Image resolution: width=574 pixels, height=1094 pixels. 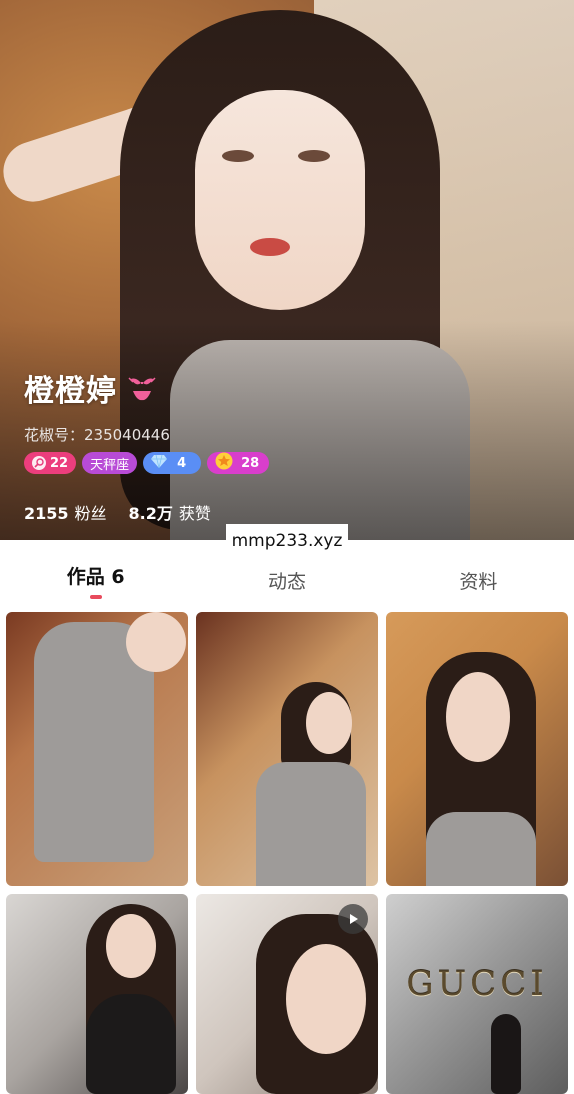 I want to click on diamond-icon, so click(x=159, y=463).